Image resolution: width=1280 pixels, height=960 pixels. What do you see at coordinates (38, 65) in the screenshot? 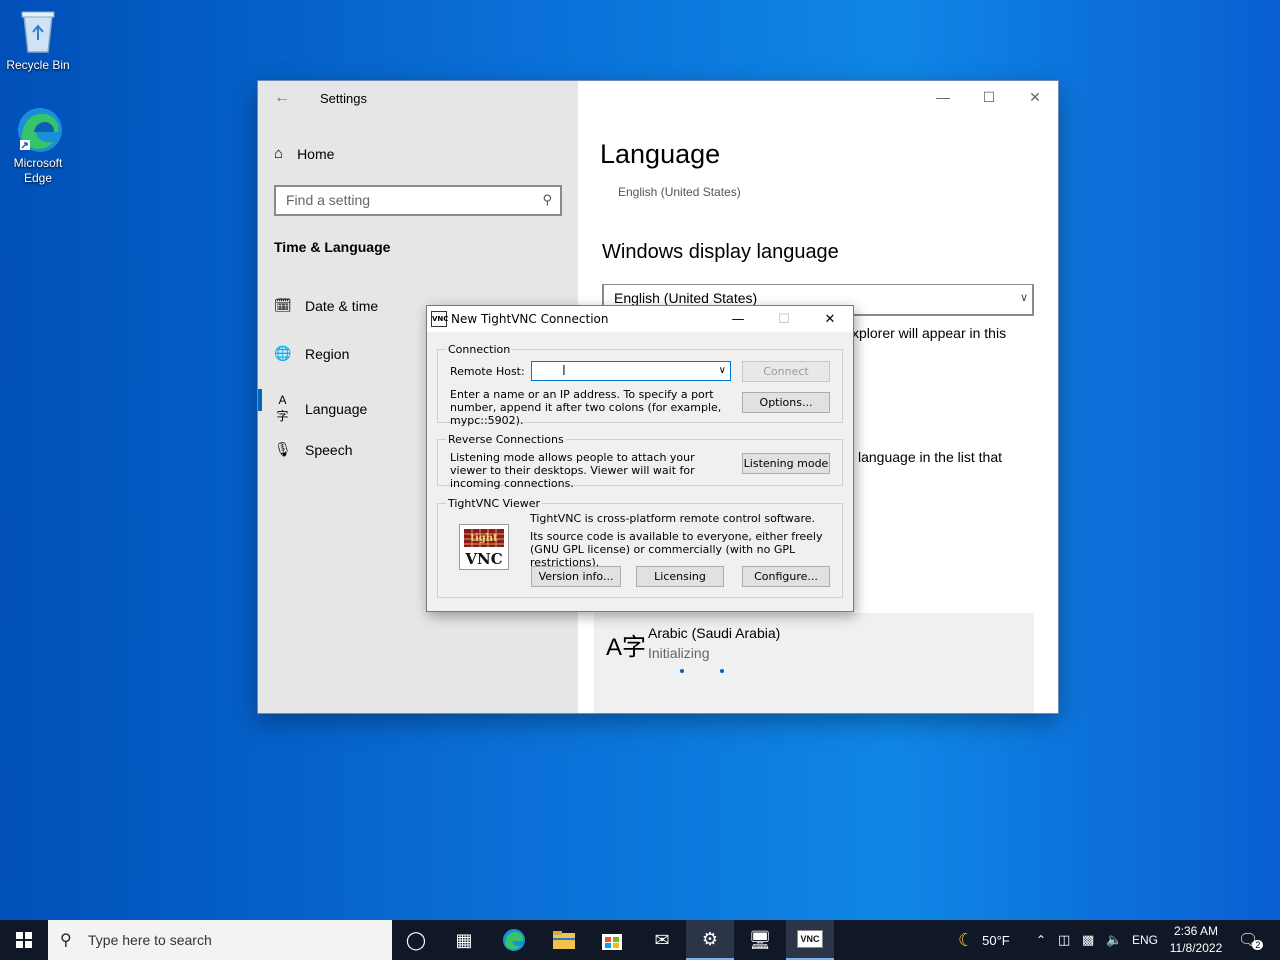
I see `recycle-bin-label: Recycle Bin` at bounding box center [38, 65].